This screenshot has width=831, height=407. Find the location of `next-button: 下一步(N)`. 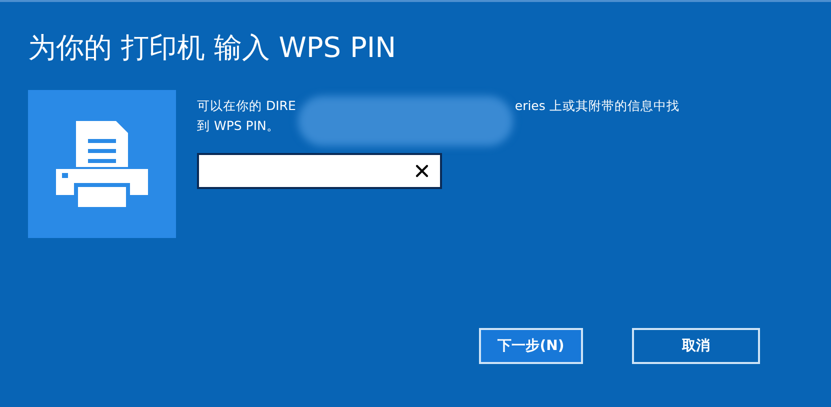

next-button: 下一步(N) is located at coordinates (531, 346).